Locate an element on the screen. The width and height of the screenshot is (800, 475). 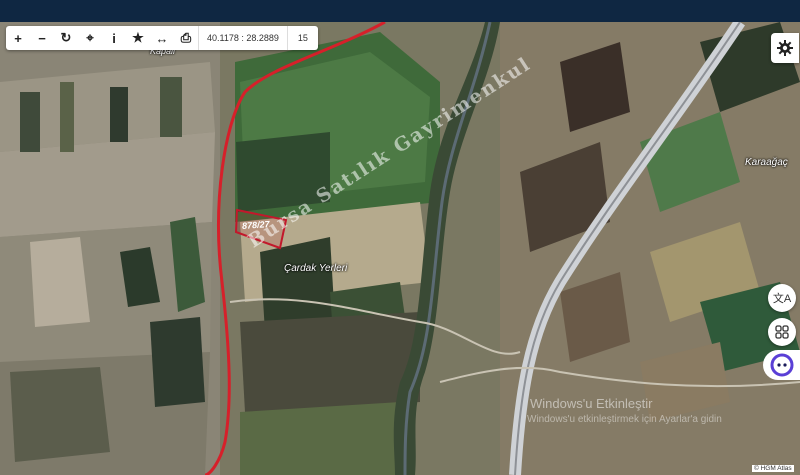
grid-icon is located at coordinates (782, 332).